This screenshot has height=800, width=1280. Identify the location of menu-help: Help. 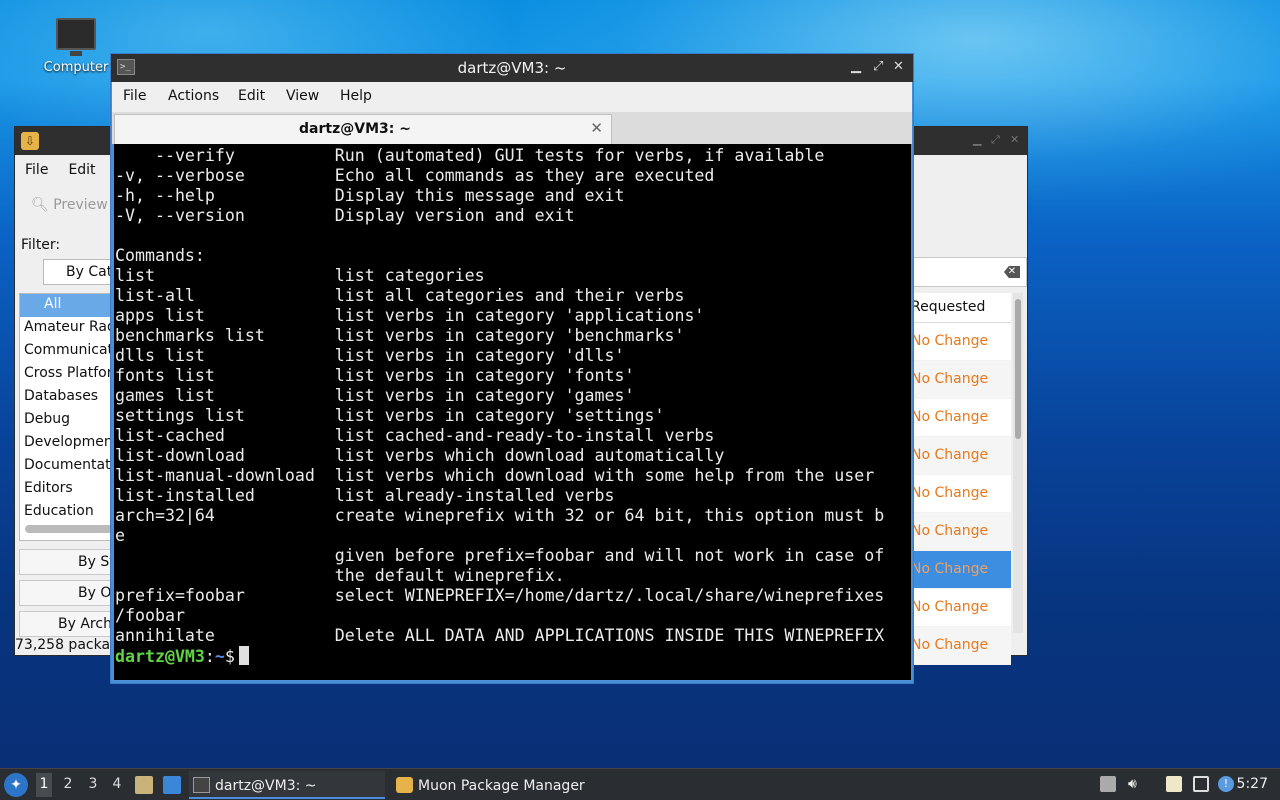
(356, 96).